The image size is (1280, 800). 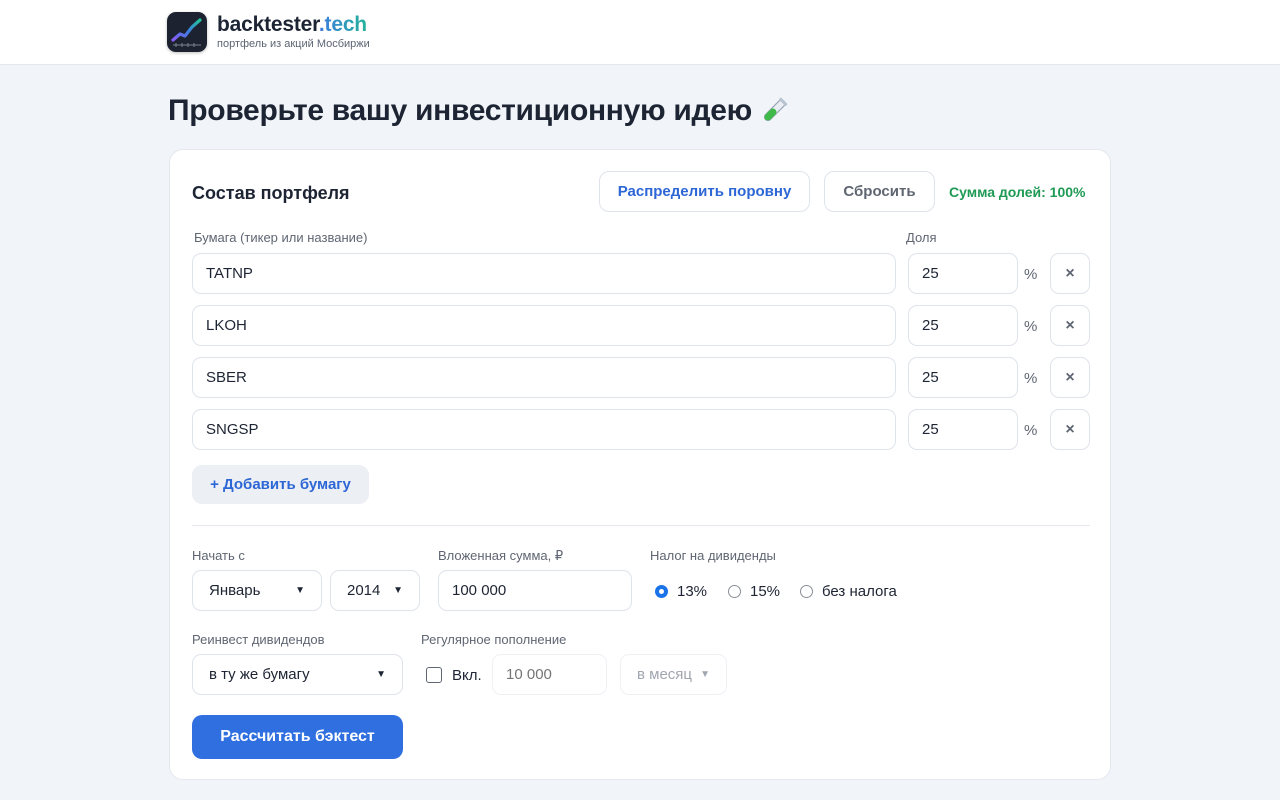 I want to click on reinvest-select: в ту же бумагу ▼, so click(x=297, y=674).